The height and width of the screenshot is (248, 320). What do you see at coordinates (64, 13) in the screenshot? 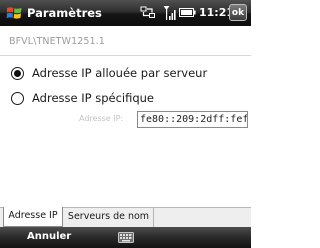
I see `app-title: Paramètres` at bounding box center [64, 13].